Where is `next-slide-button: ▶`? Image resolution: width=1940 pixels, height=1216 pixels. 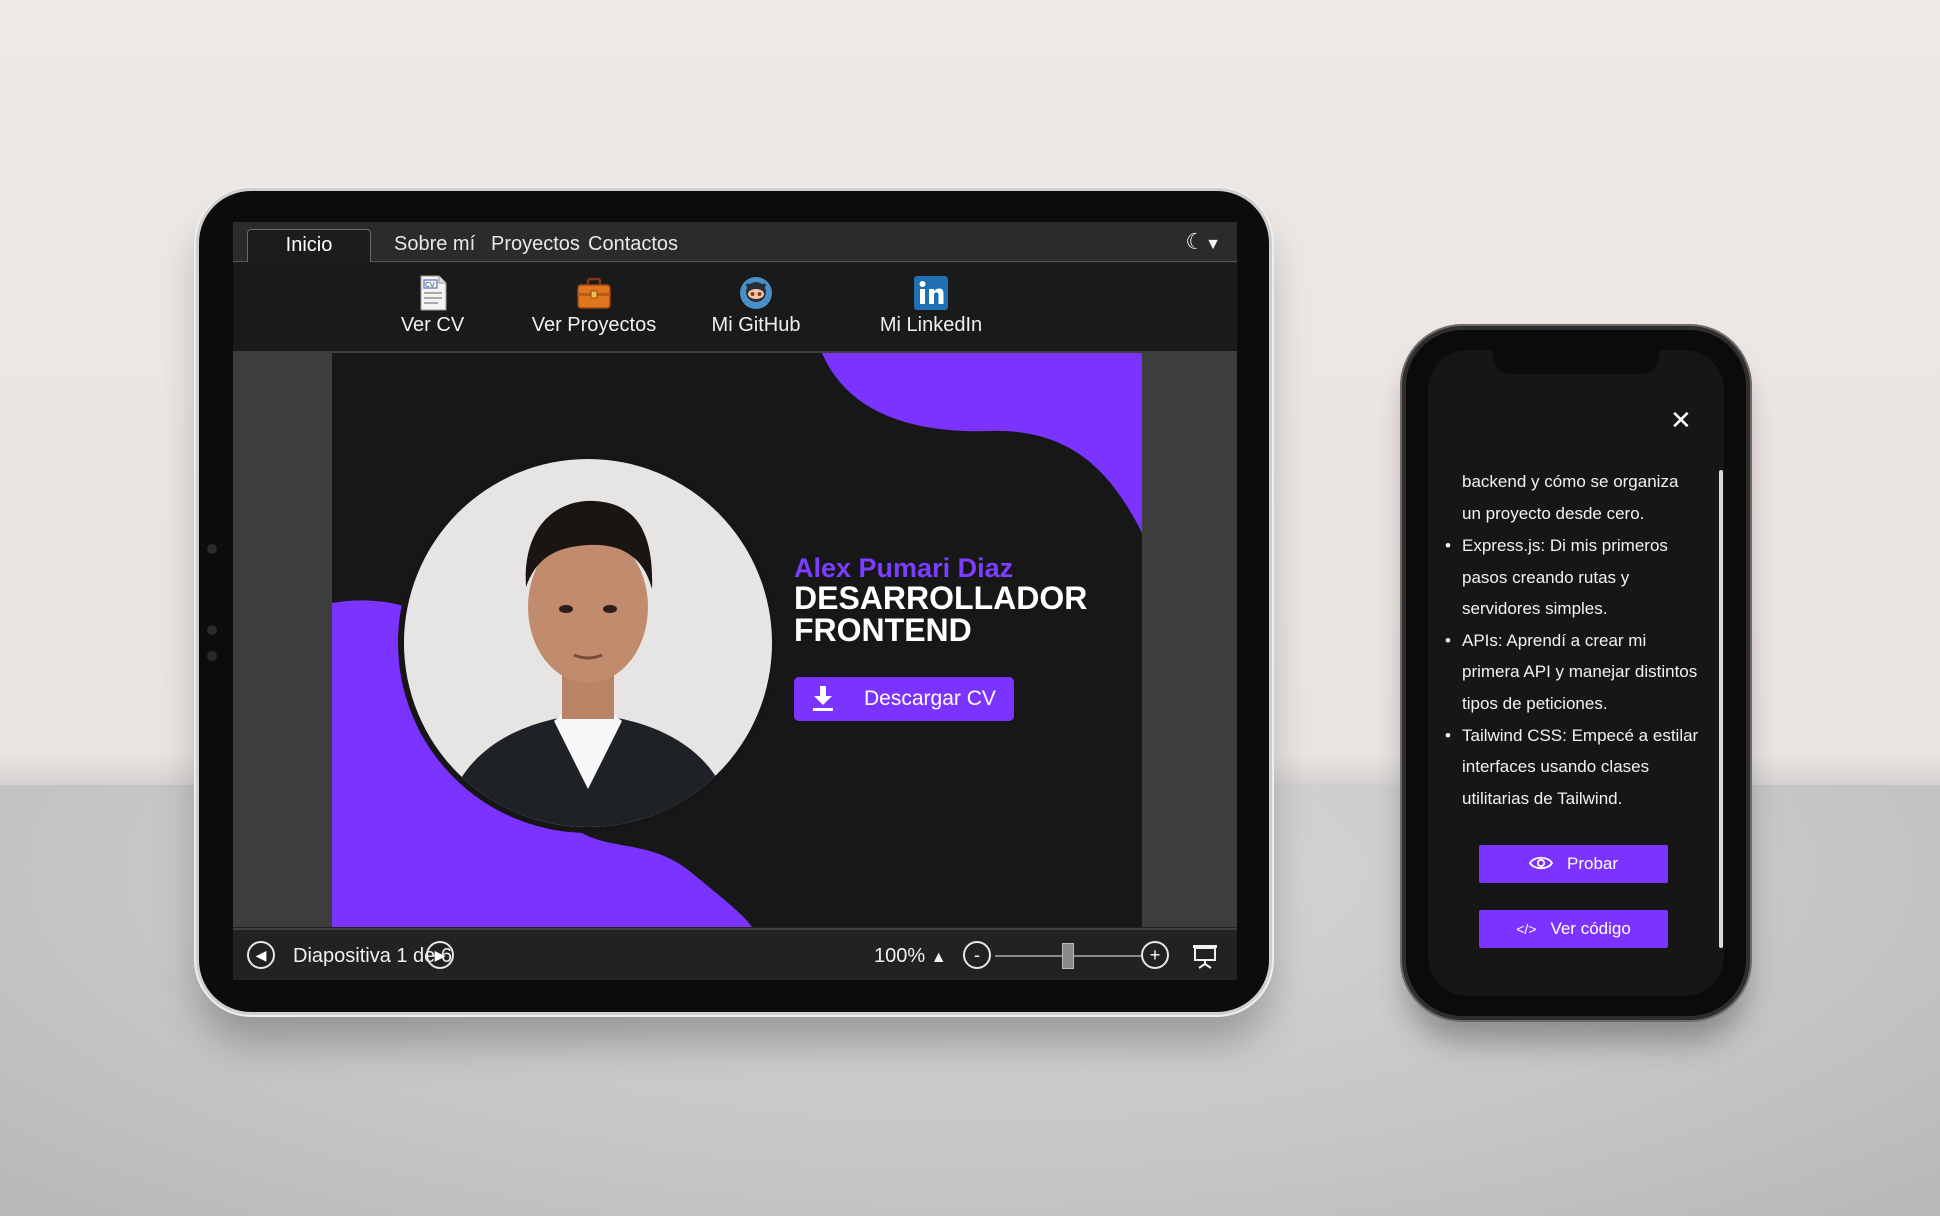 next-slide-button: ▶ is located at coordinates (440, 955).